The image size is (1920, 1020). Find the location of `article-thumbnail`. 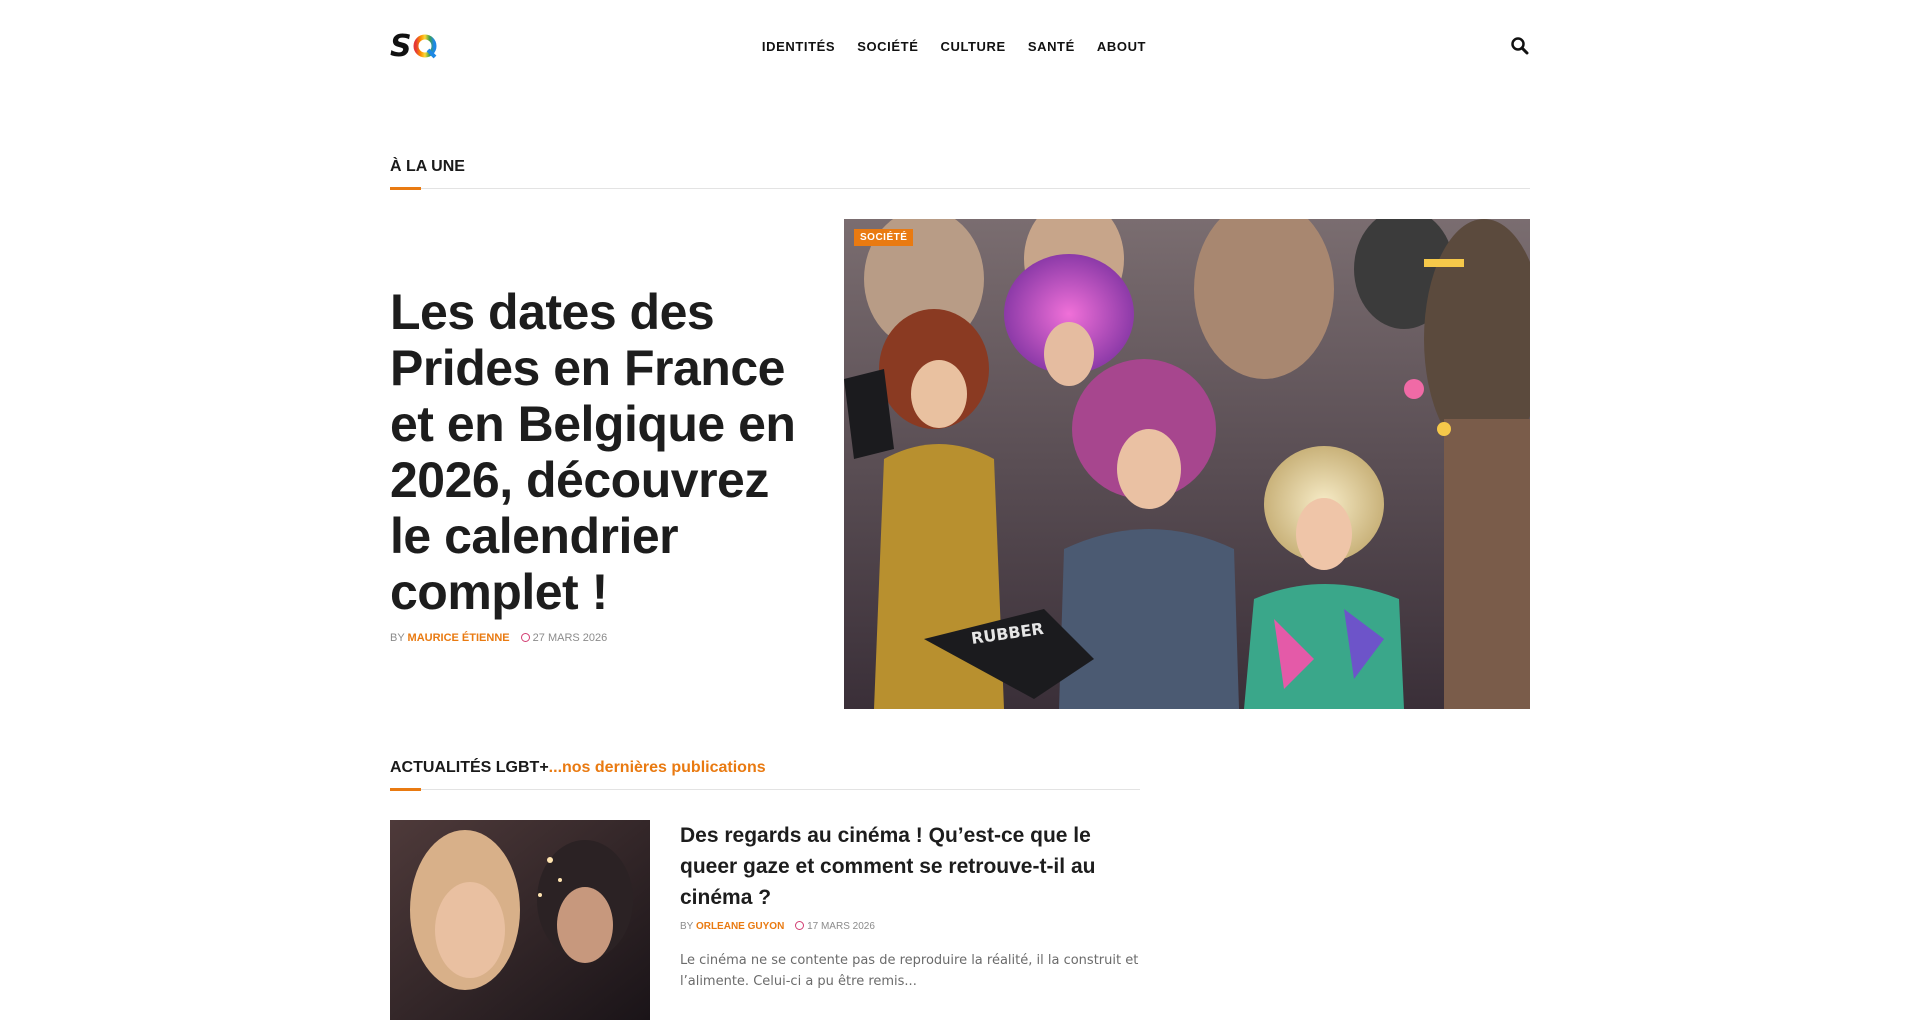

article-thumbnail is located at coordinates (520, 920).